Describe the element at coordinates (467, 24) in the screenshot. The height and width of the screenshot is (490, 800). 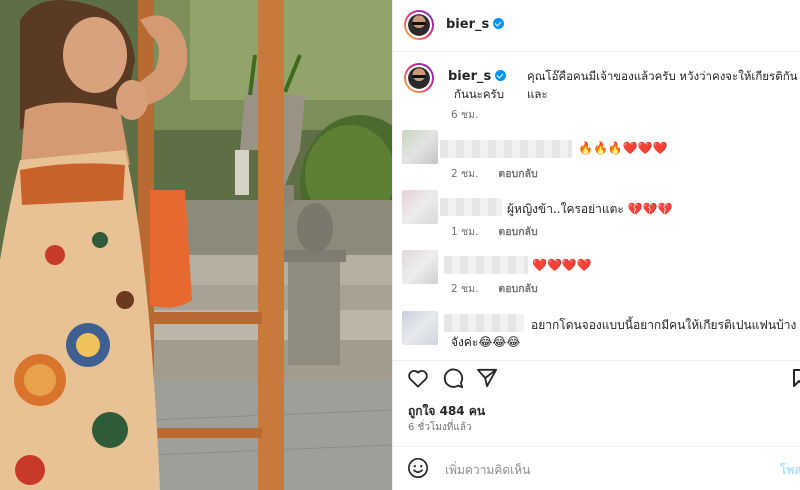
I see `author-username-text: bier_s` at that location.